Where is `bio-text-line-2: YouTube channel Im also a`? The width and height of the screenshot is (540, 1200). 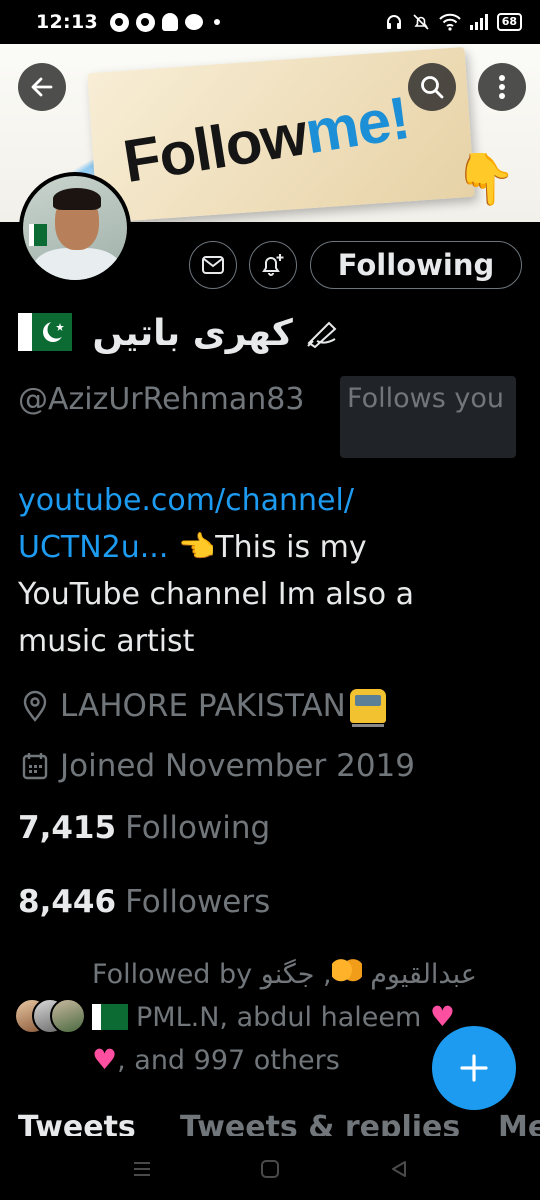
bio-text-line-2: YouTube channel Im also a is located at coordinates (216, 594).